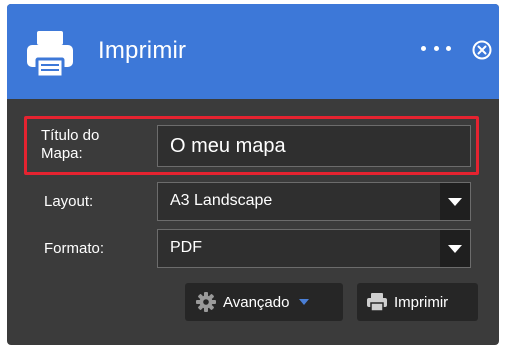 This screenshot has width=505, height=349. Describe the element at coordinates (314, 248) in the screenshot. I see `format-select: PDF` at that location.